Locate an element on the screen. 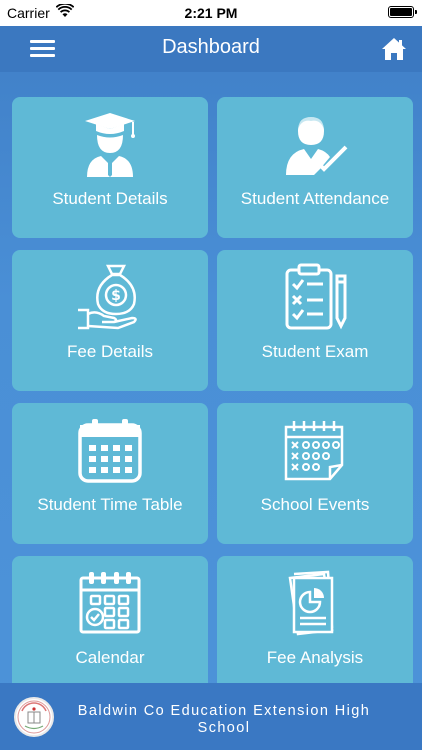 The image size is (422, 750). battery-icon is located at coordinates (402, 12).